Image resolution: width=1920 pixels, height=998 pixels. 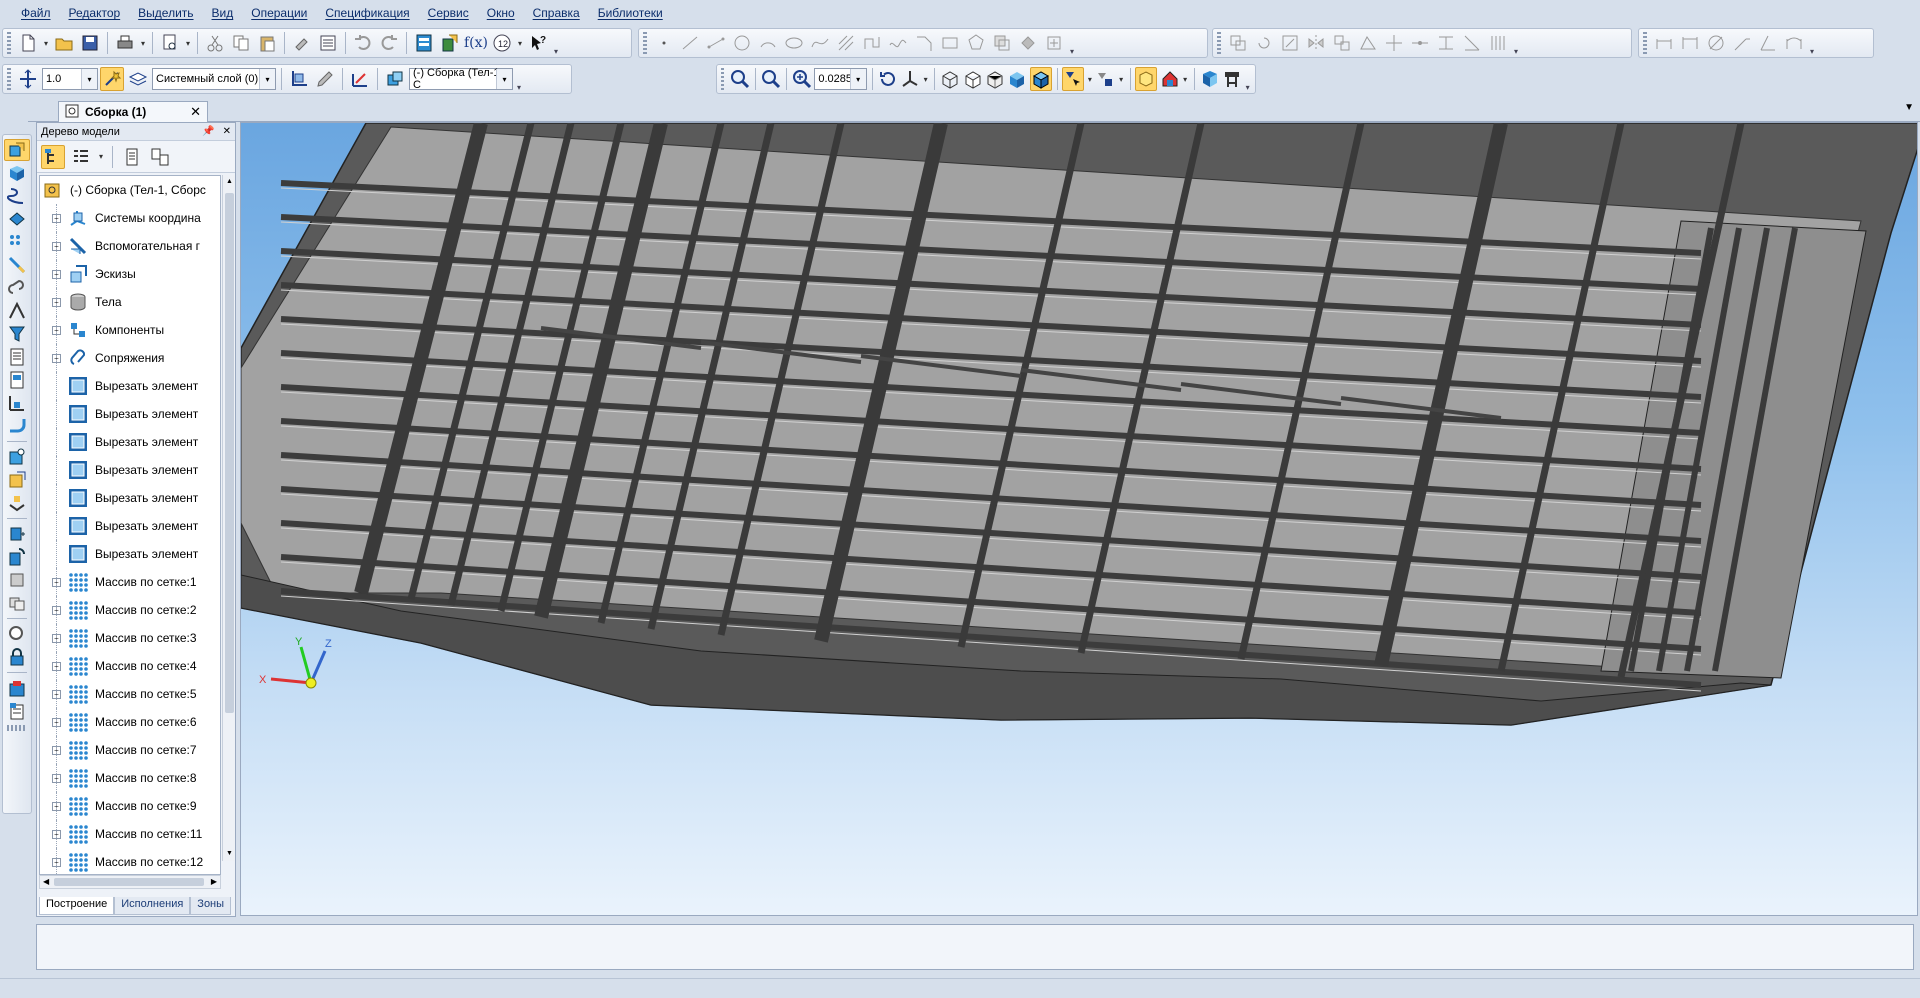 I want to click on create-component-icon, so click(x=17, y=480).